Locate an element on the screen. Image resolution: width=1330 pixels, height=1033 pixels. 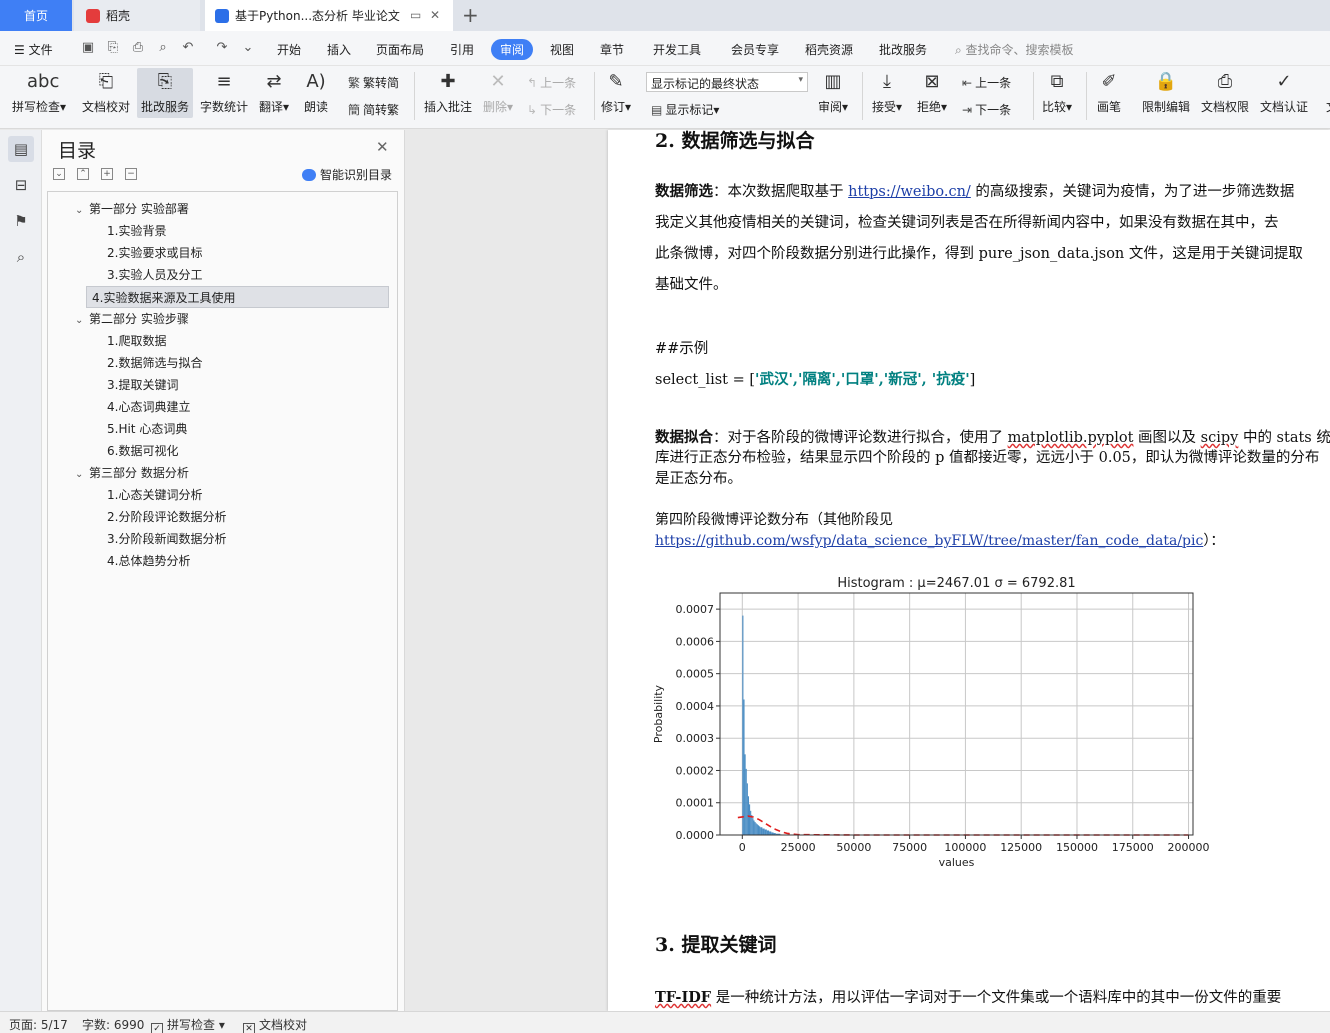
tab-docer: 稻壳 is located at coordinates (137, 15).